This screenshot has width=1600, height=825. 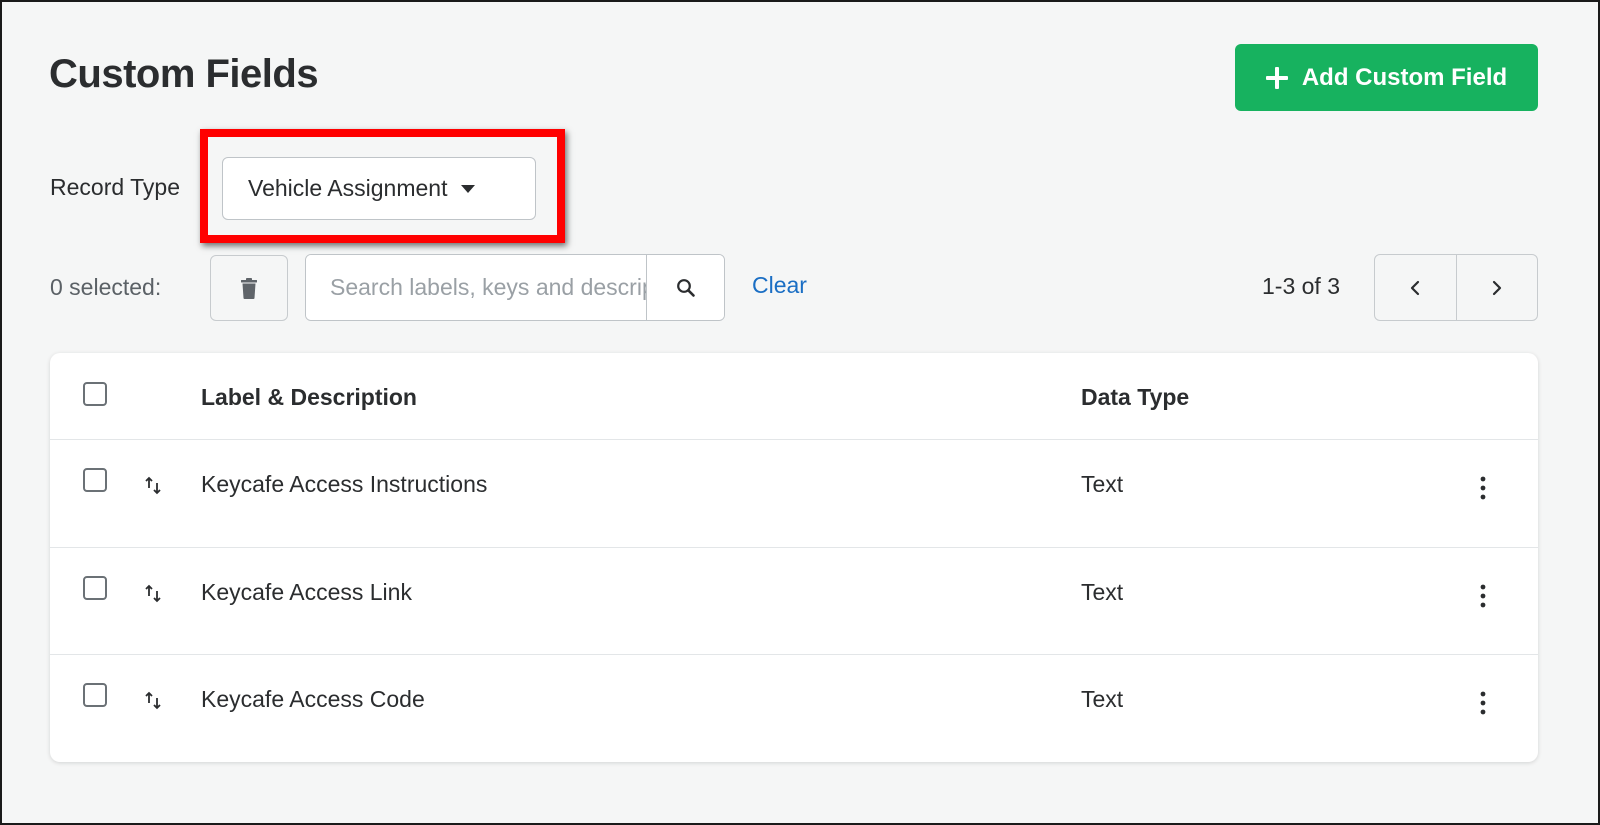 I want to click on select-all-checkbox, so click(x=95, y=394).